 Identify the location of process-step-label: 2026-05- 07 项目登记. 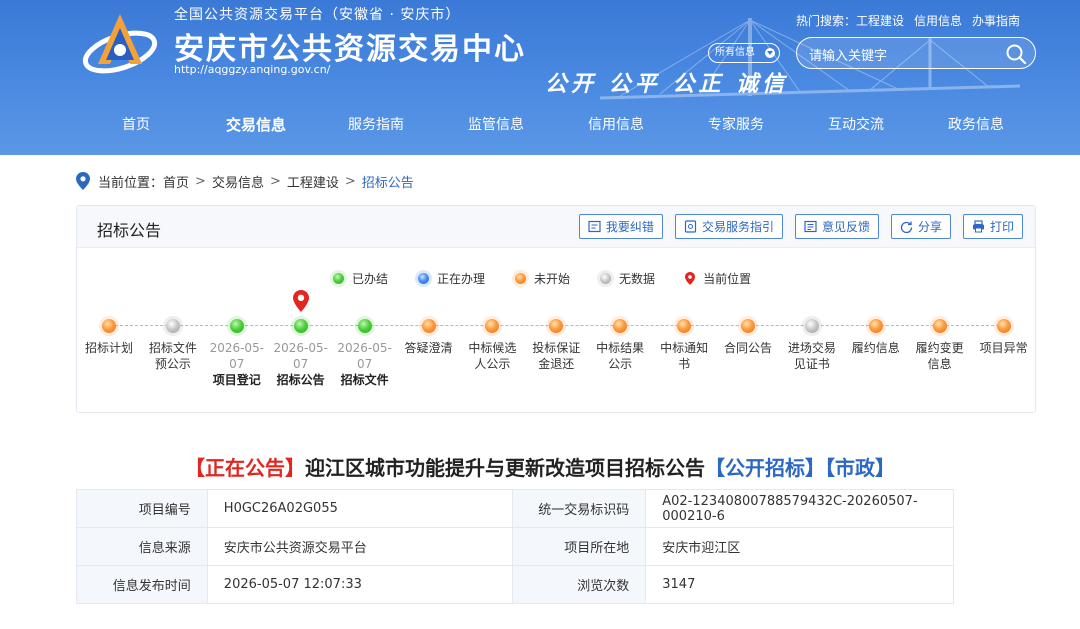
(237, 364).